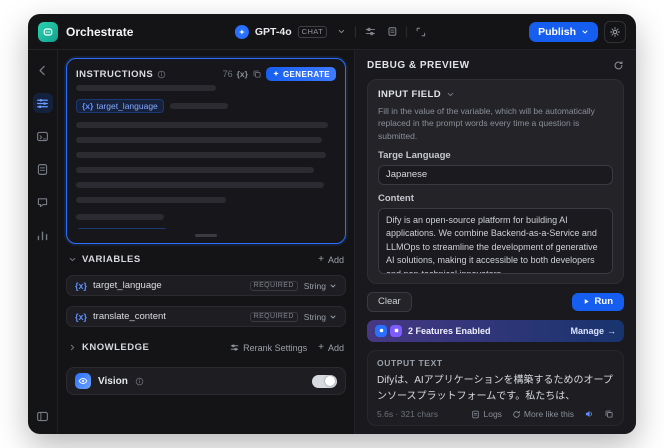 The width and height of the screenshot is (664, 448). I want to click on sidebar-item-api, so click(43, 136).